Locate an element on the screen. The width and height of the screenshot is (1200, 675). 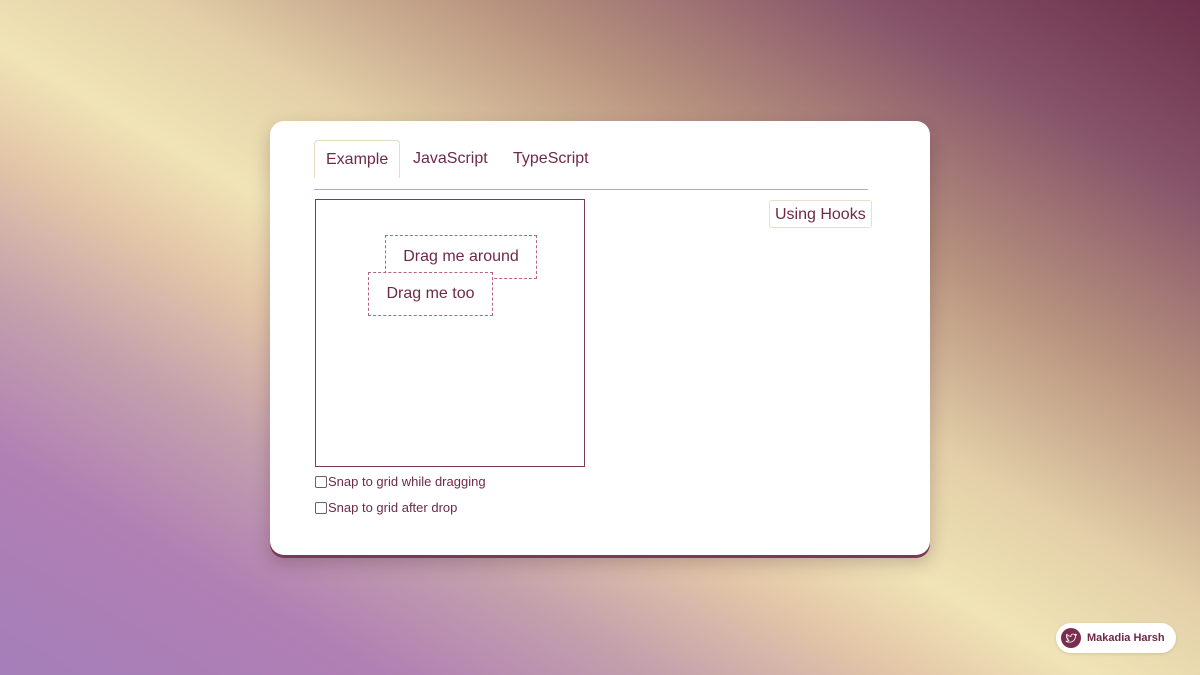
using-hooks-button: Using Hooks is located at coordinates (820, 214).